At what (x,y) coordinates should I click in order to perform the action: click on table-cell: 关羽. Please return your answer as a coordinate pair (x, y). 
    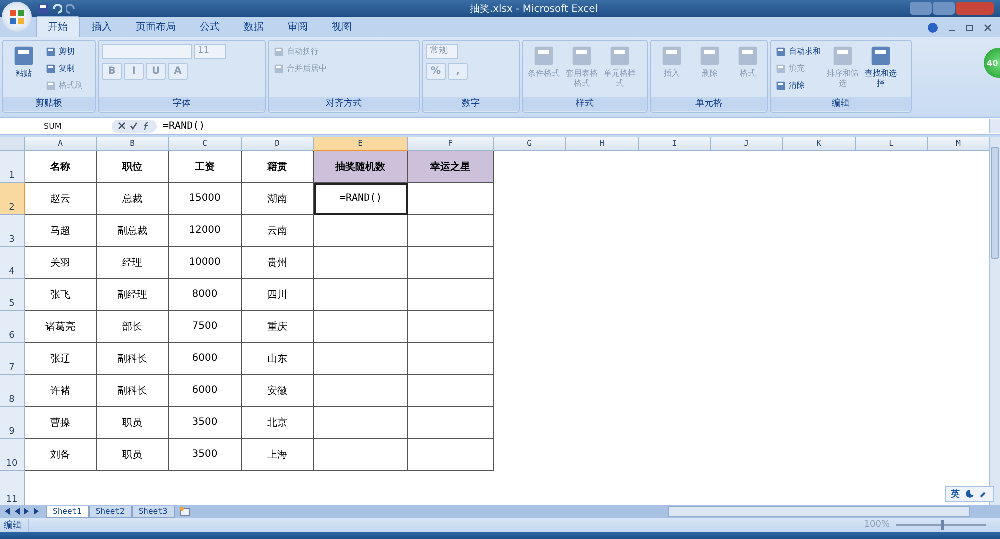
    Looking at the image, I should click on (61, 263).